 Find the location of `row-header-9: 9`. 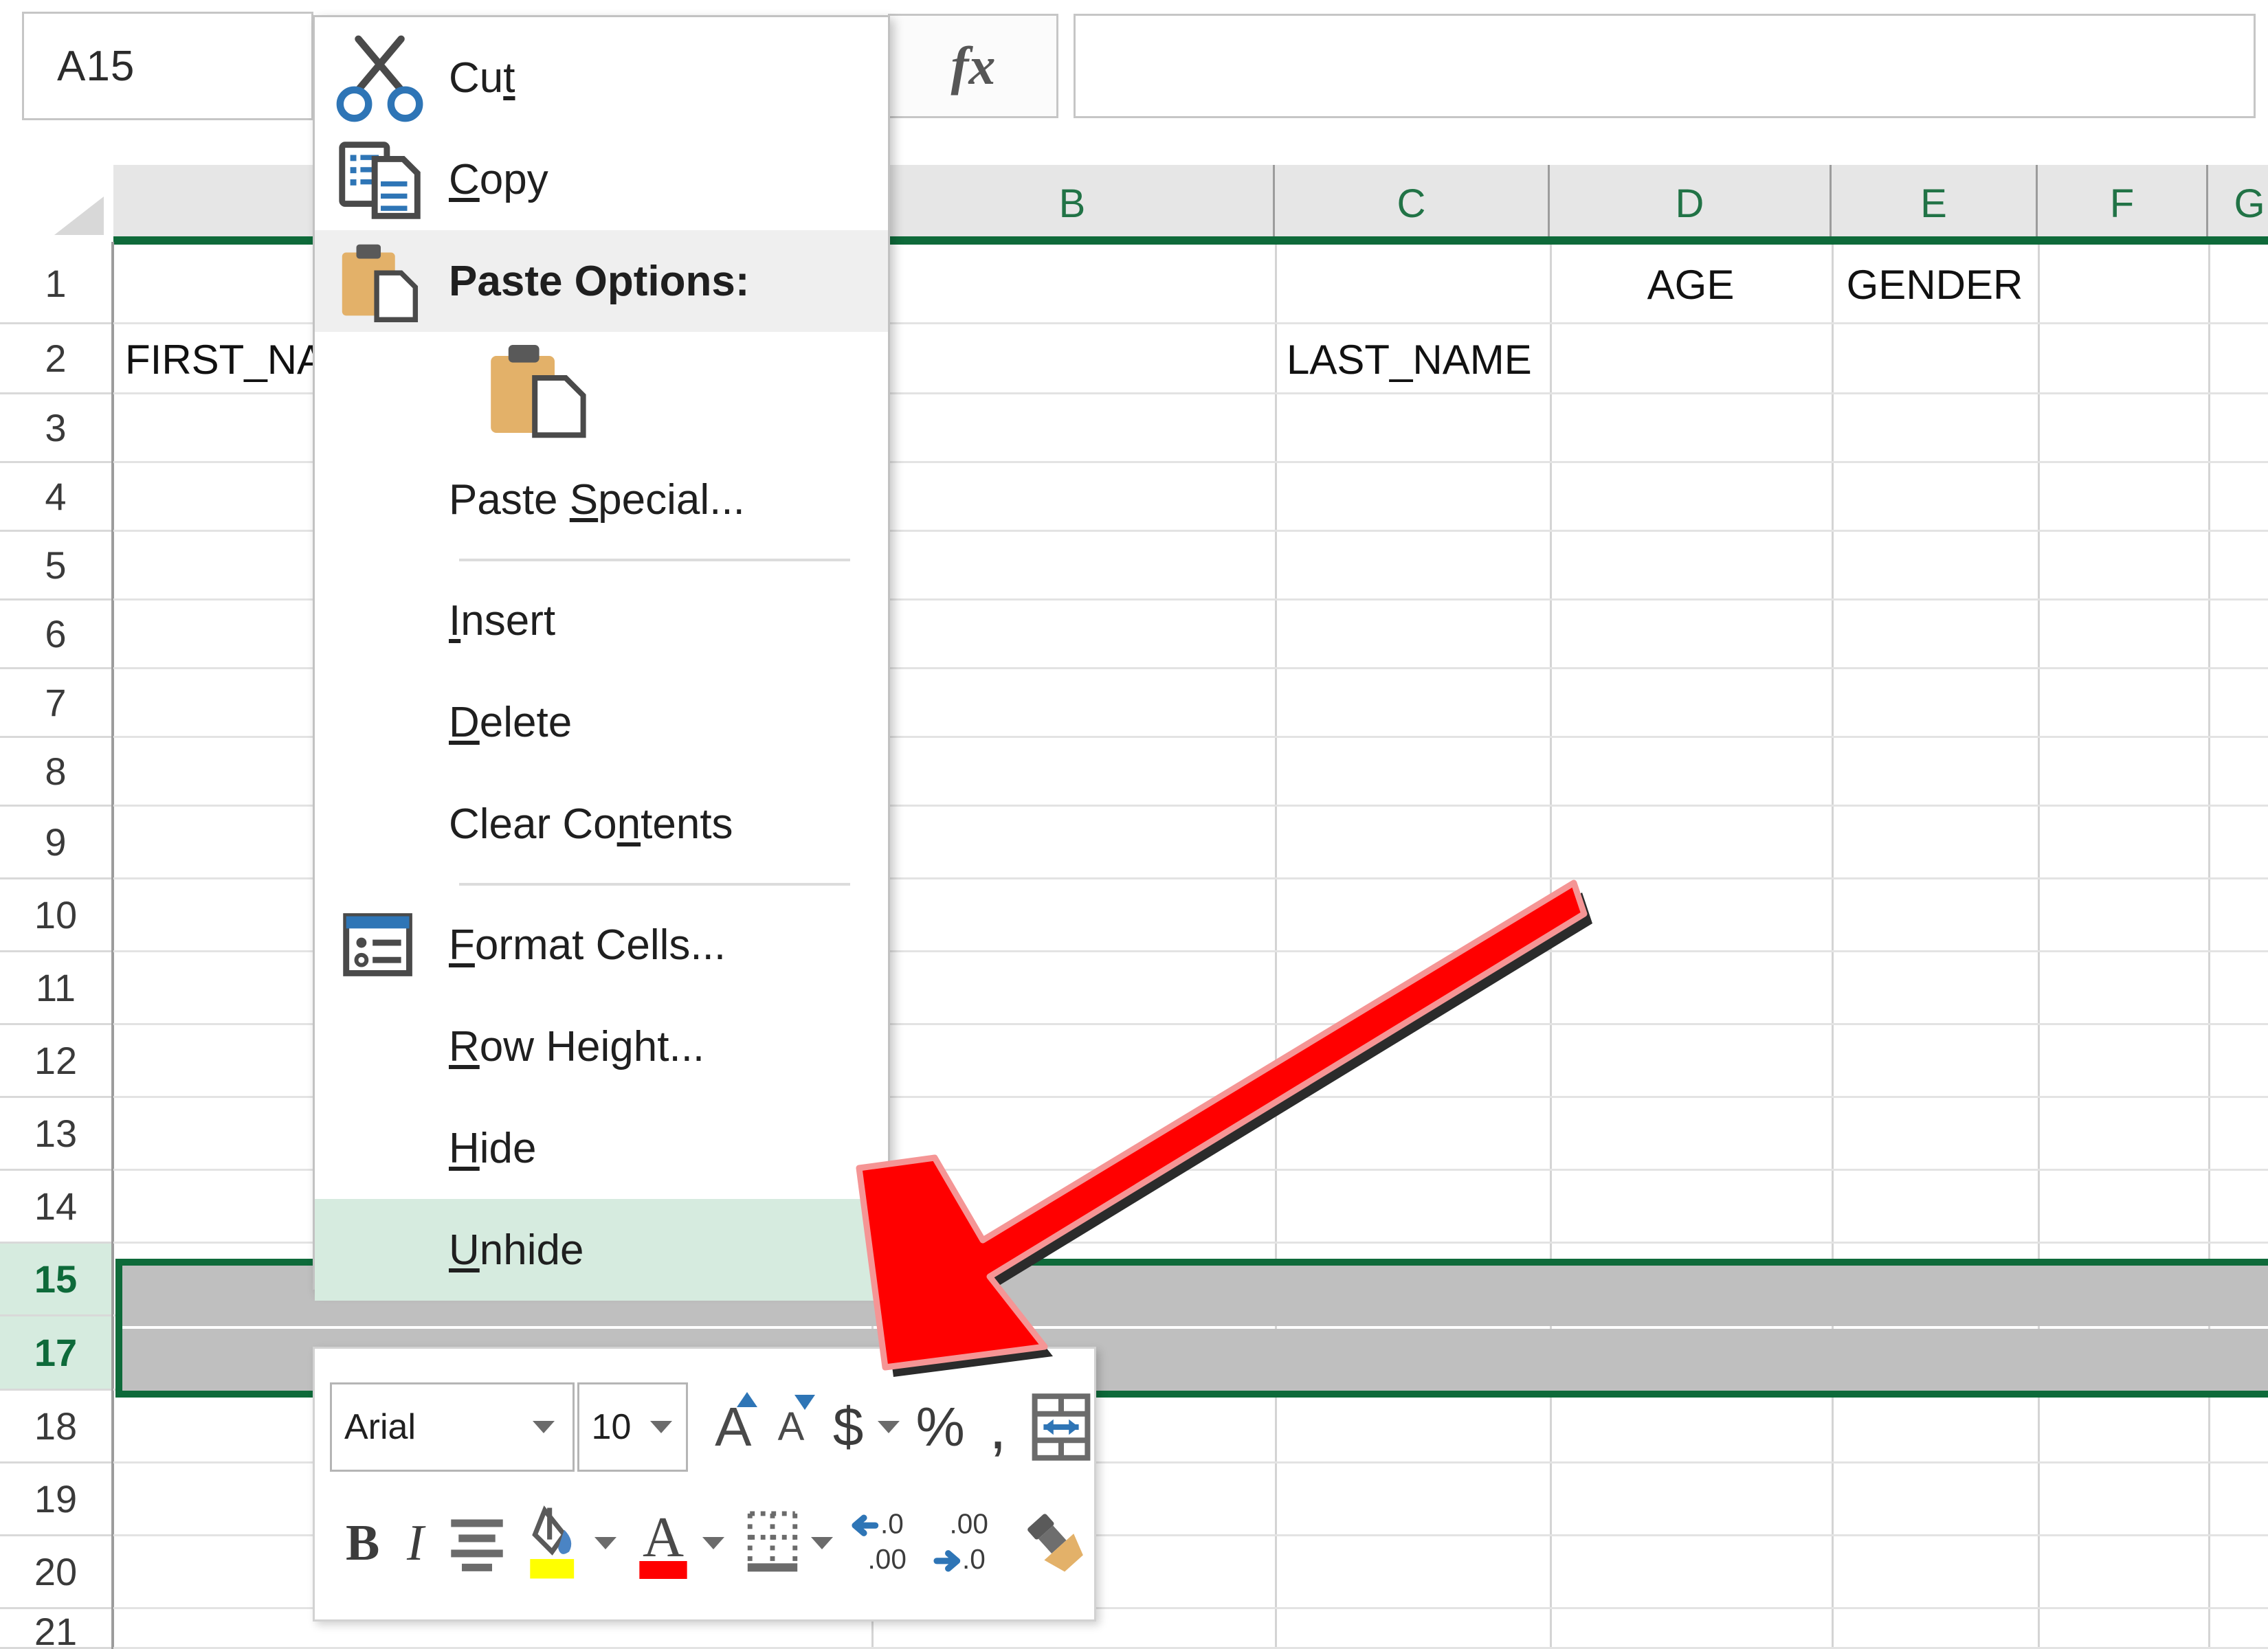

row-header-9: 9 is located at coordinates (55, 843).